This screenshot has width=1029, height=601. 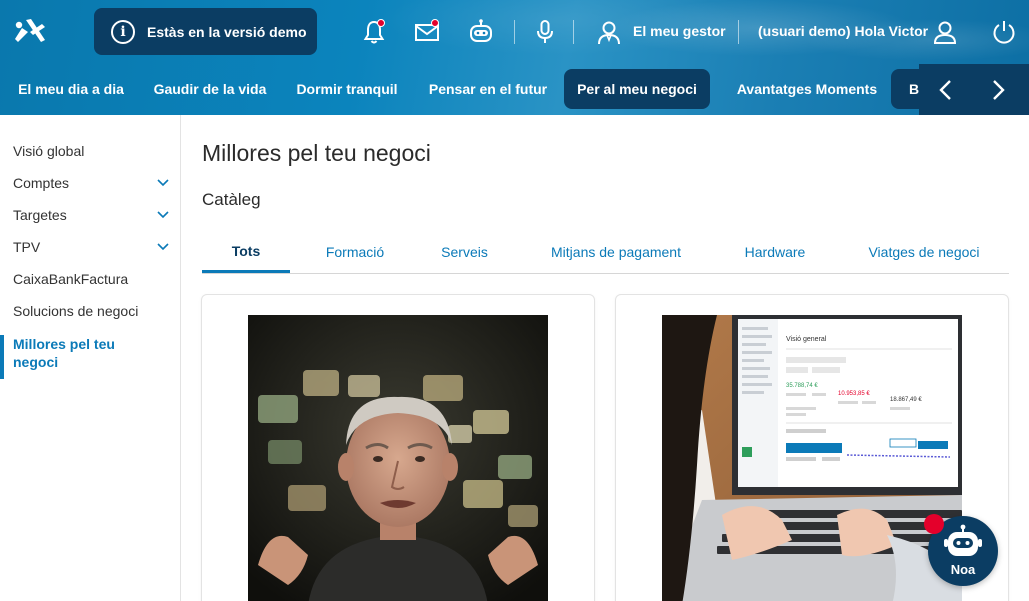 I want to click on noa-label: Noa, so click(x=963, y=569).